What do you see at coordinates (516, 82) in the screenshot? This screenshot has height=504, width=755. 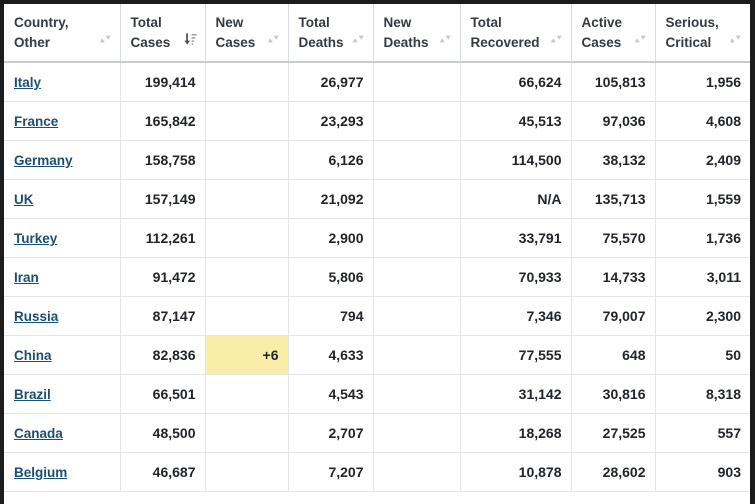 I see `cell-total-recovered: 66,624` at bounding box center [516, 82].